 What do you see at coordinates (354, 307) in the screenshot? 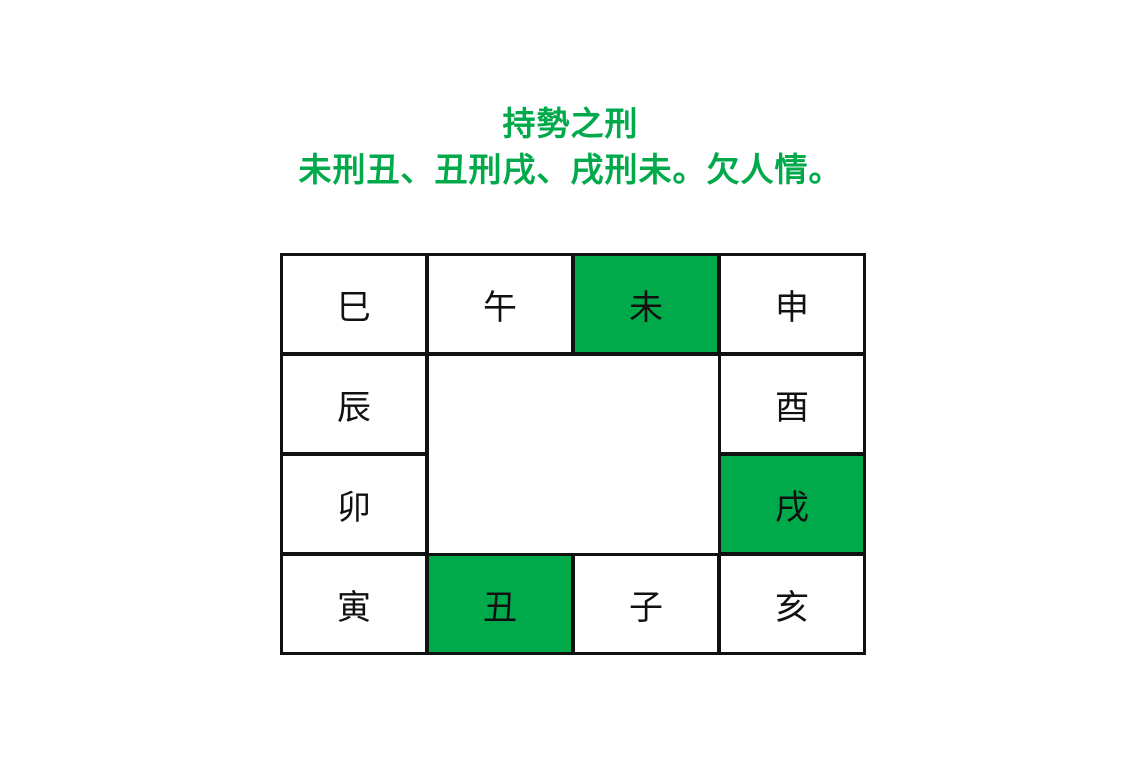
I see `branch-label: 巳` at bounding box center [354, 307].